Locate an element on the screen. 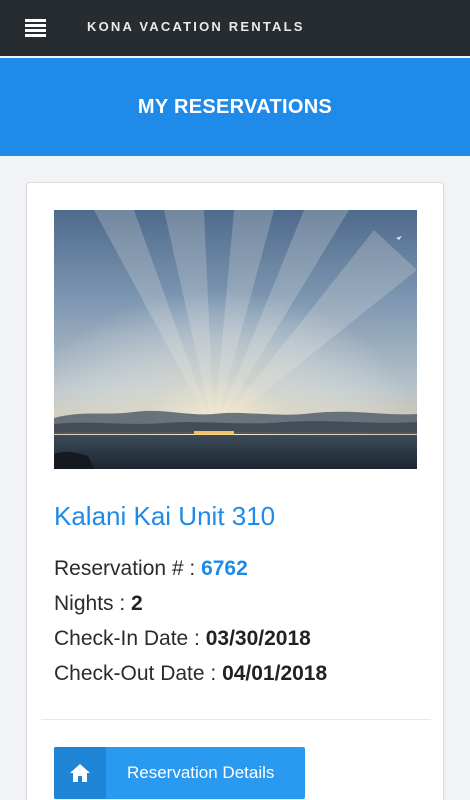 The width and height of the screenshot is (470, 800). card-divider is located at coordinates (236, 719).